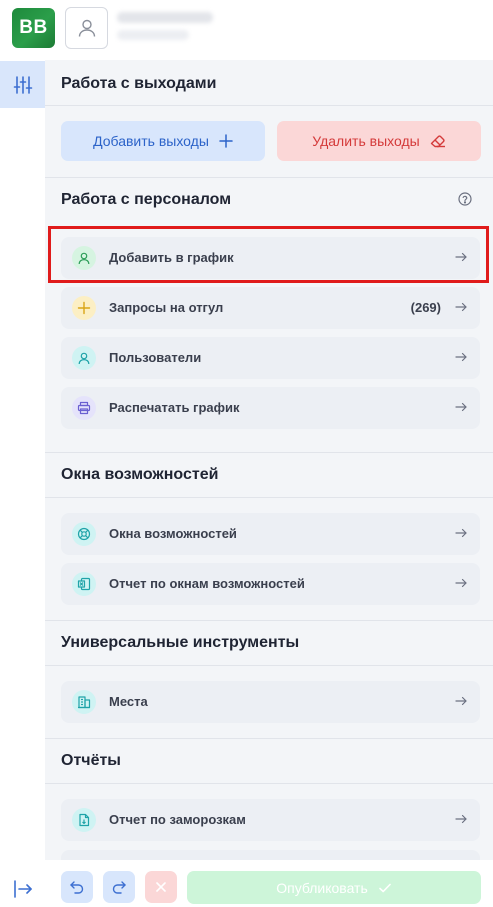  I want to click on add-exits-button: Добавить выходы, so click(163, 141).